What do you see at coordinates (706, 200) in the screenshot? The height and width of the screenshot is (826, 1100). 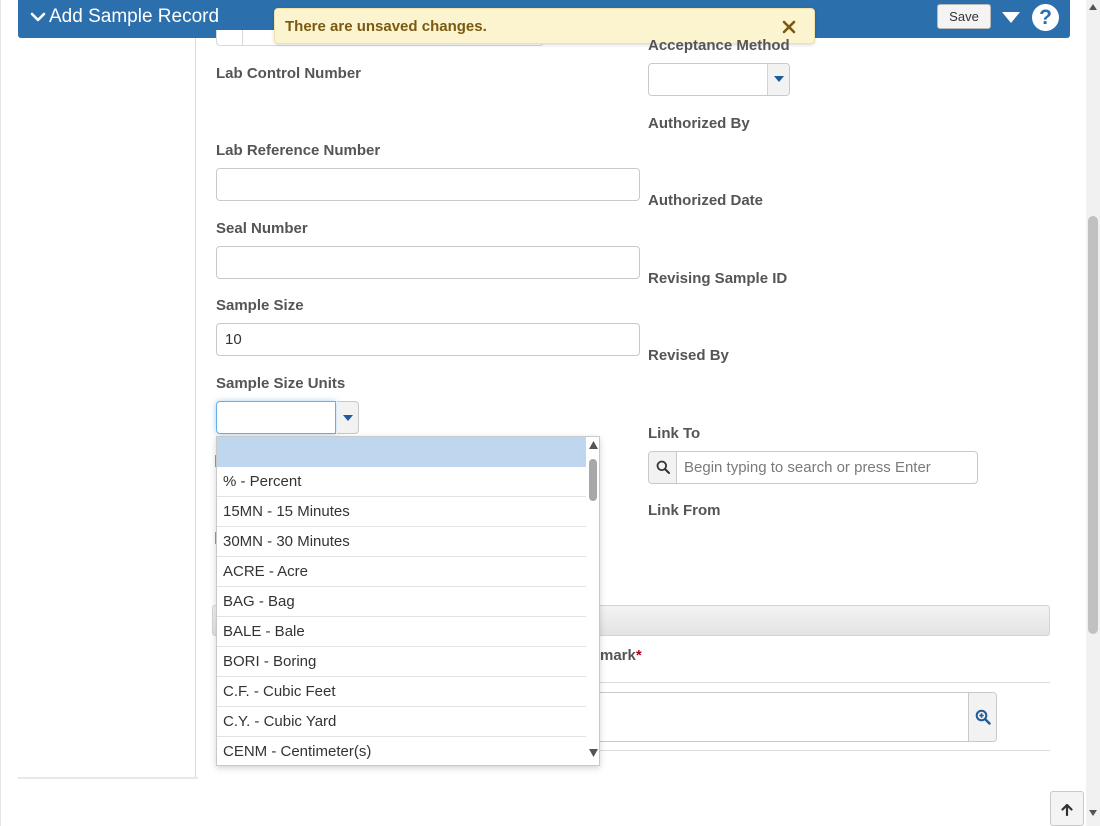 I see `authorized-date-label: Authorized Date` at bounding box center [706, 200].